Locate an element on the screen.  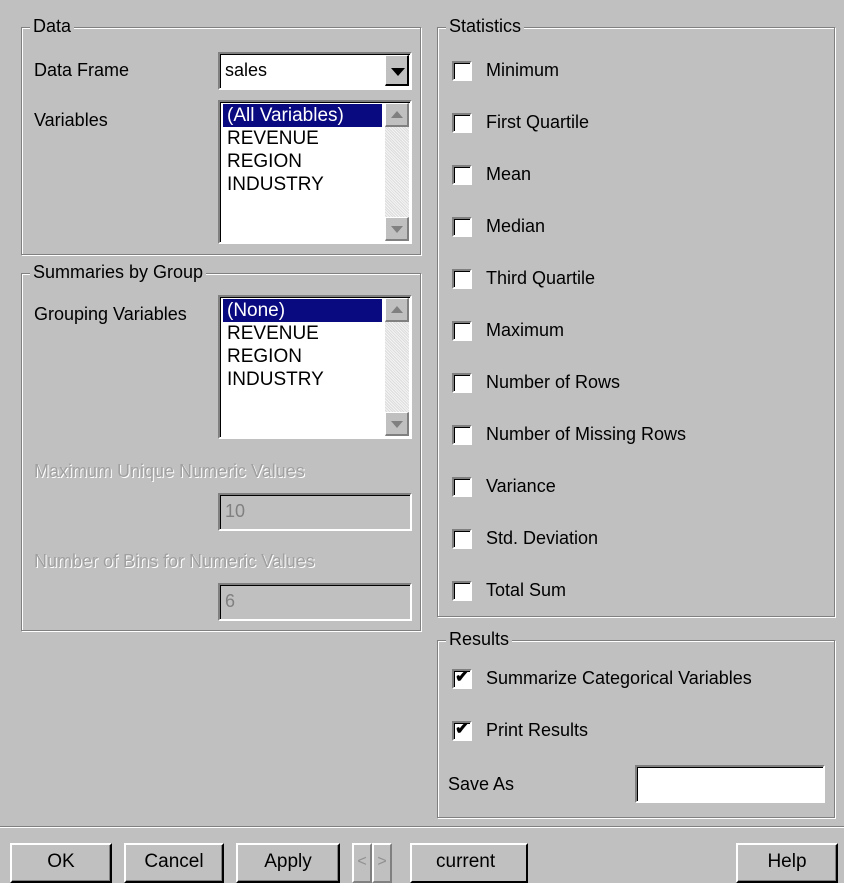
save-as-field is located at coordinates (730, 784).